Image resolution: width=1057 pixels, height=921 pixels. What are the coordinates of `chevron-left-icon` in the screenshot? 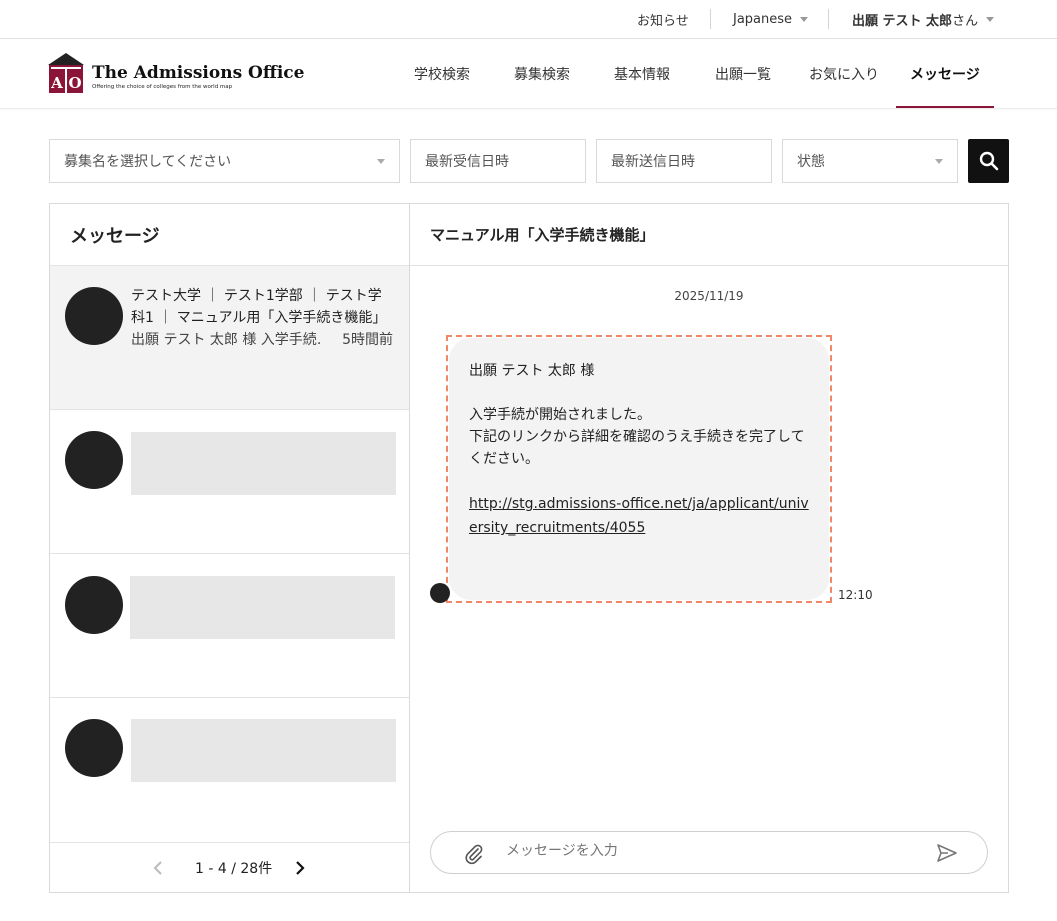 It's located at (157, 868).